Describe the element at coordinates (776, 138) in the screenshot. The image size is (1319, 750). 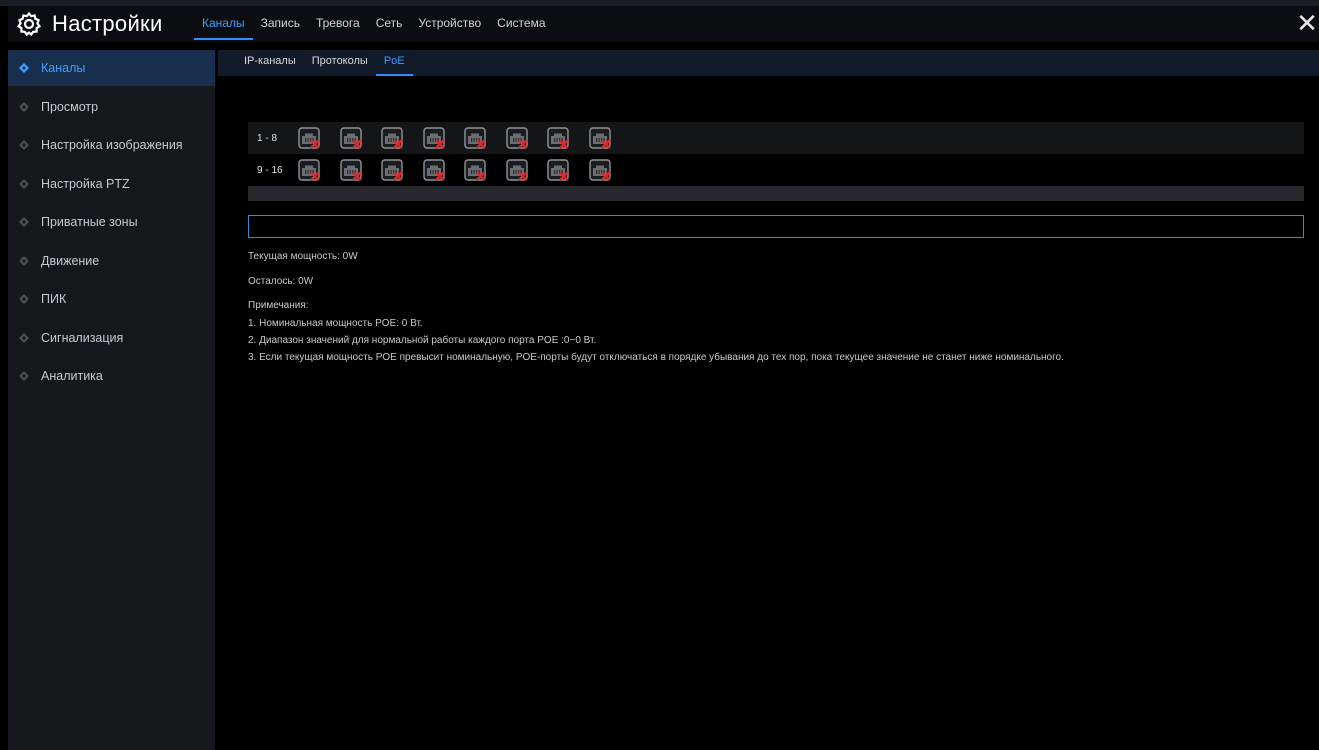
I see `poe-row: 1 - 8` at that location.